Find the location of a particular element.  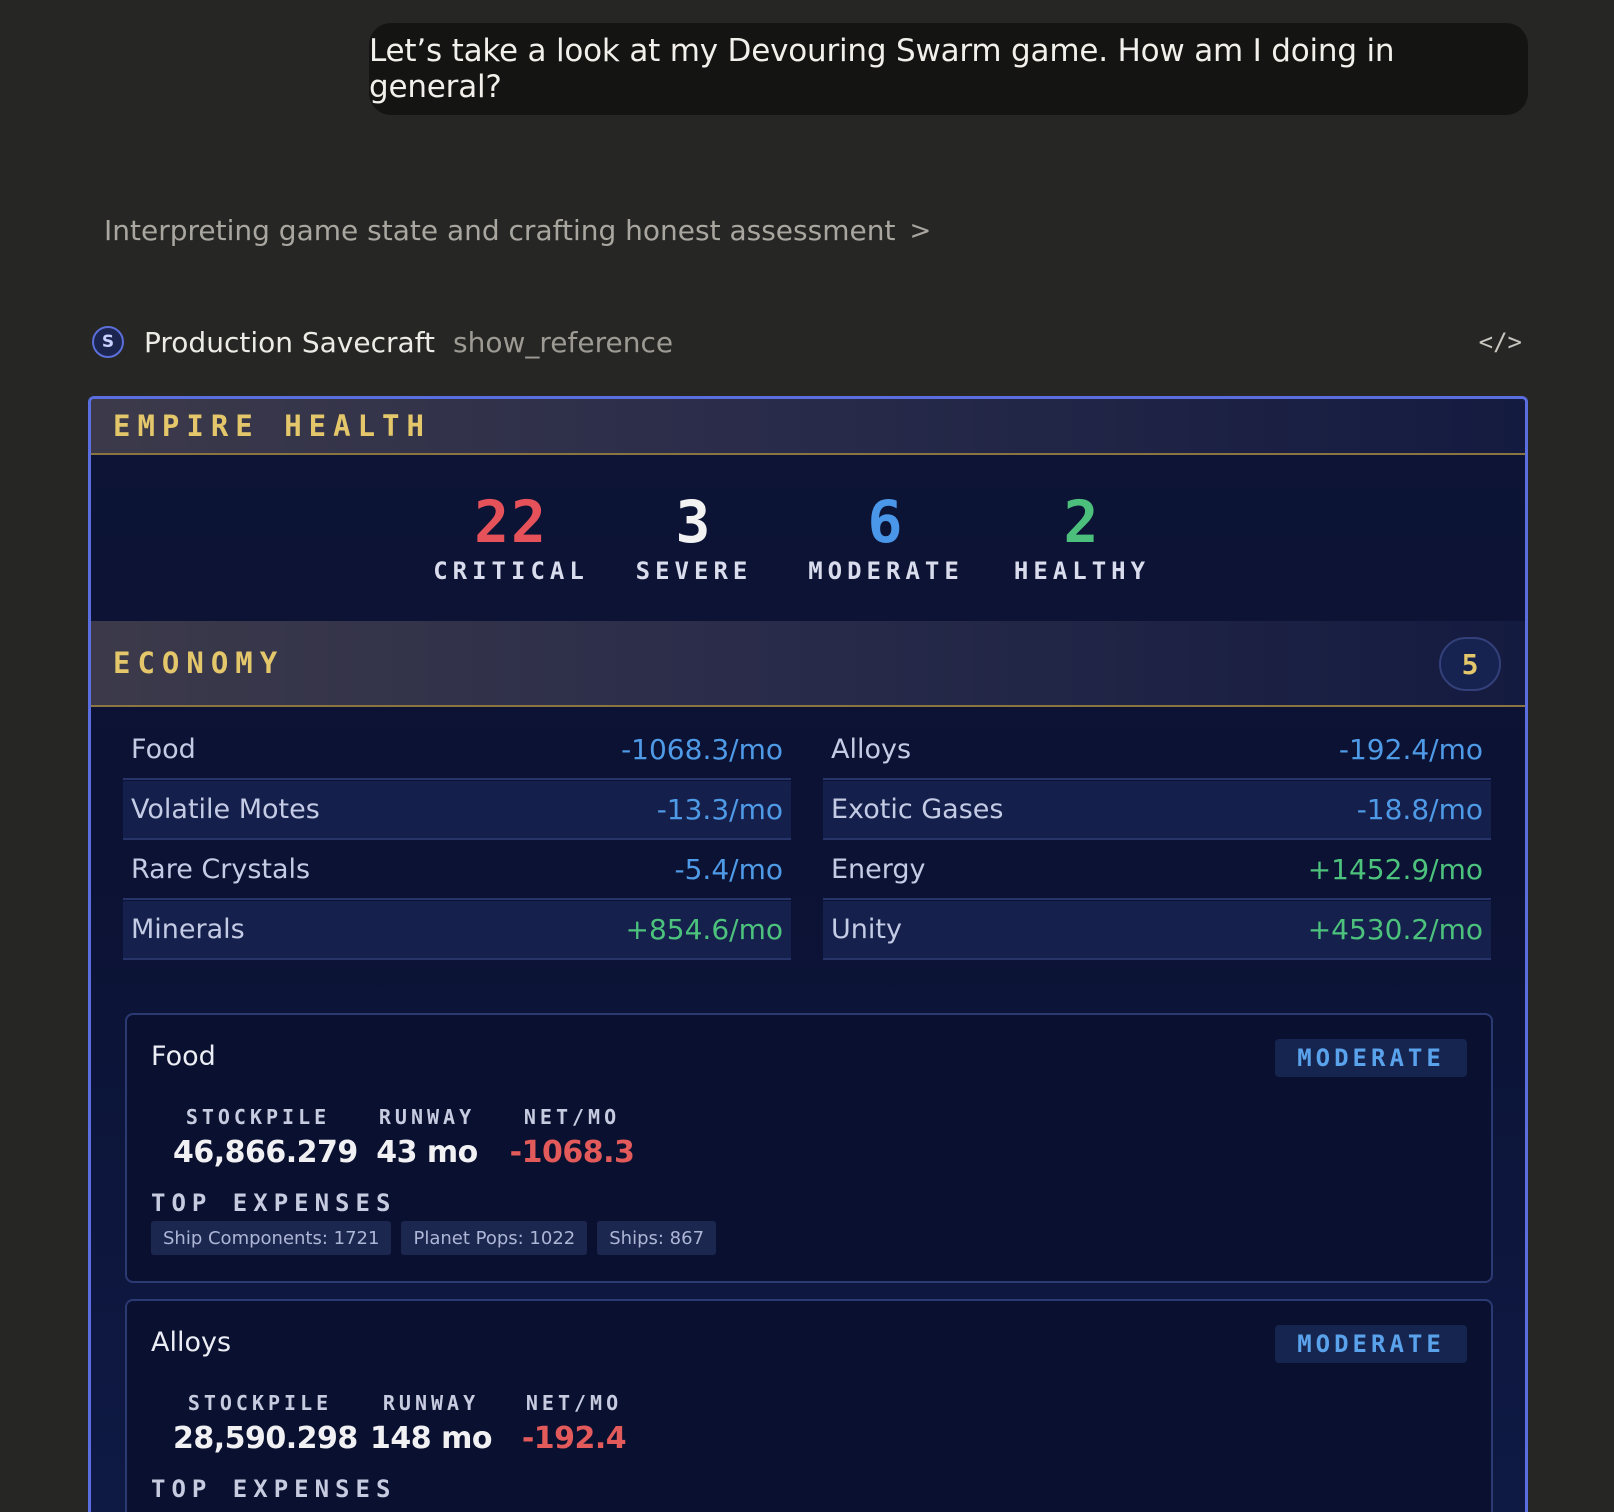

net-metric: NET/MO -1068.3 is located at coordinates (572, 1137).